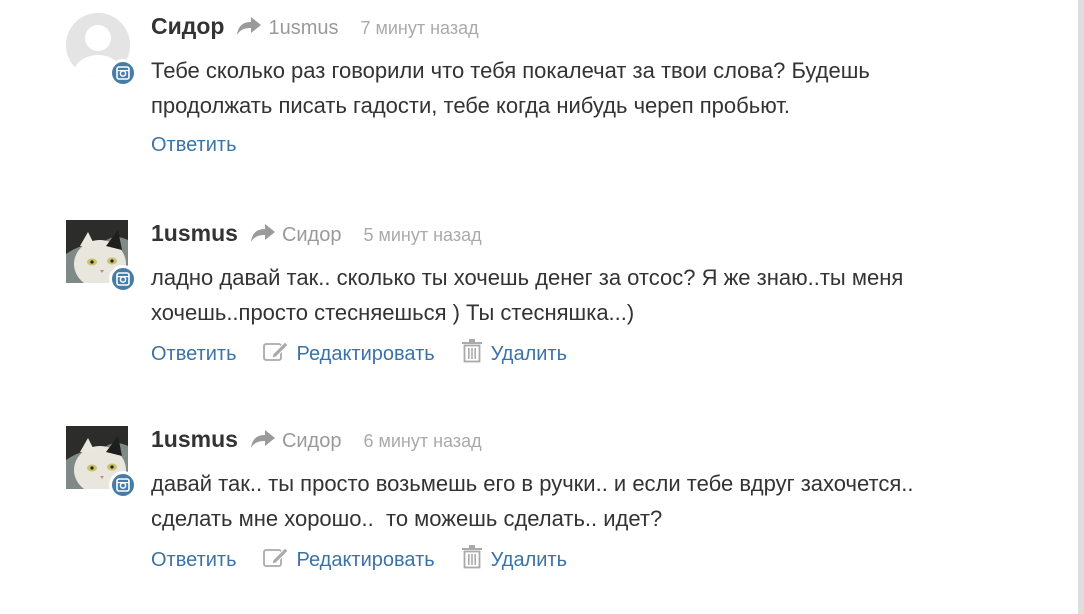 The height and width of the screenshot is (614, 1084). I want to click on comment-actions: Ответить, so click(194, 145).